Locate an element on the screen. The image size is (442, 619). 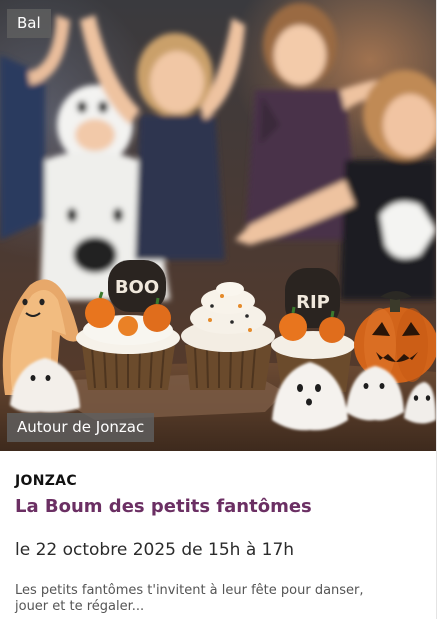
boo-sign-text: BOO is located at coordinates (137, 287).